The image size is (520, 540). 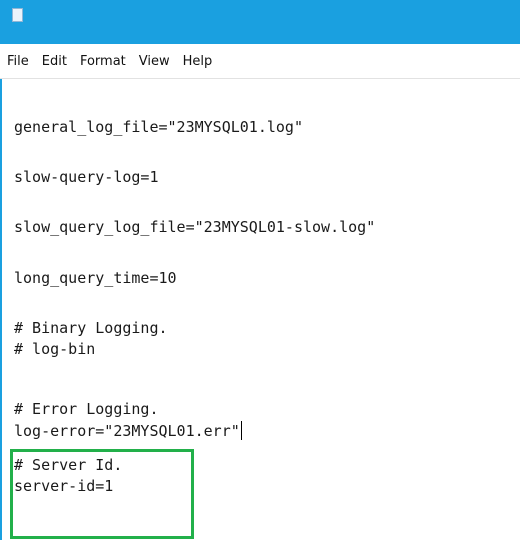 What do you see at coordinates (55, 349) in the screenshot?
I see `editor-line: # log-bin` at bounding box center [55, 349].